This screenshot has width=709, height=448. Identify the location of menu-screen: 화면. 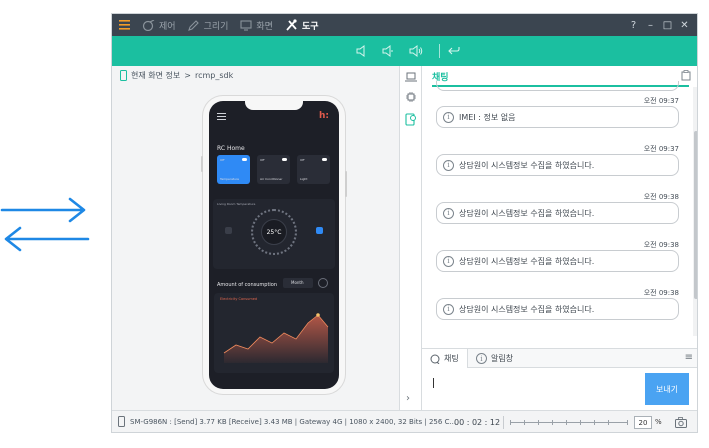
(256, 25).